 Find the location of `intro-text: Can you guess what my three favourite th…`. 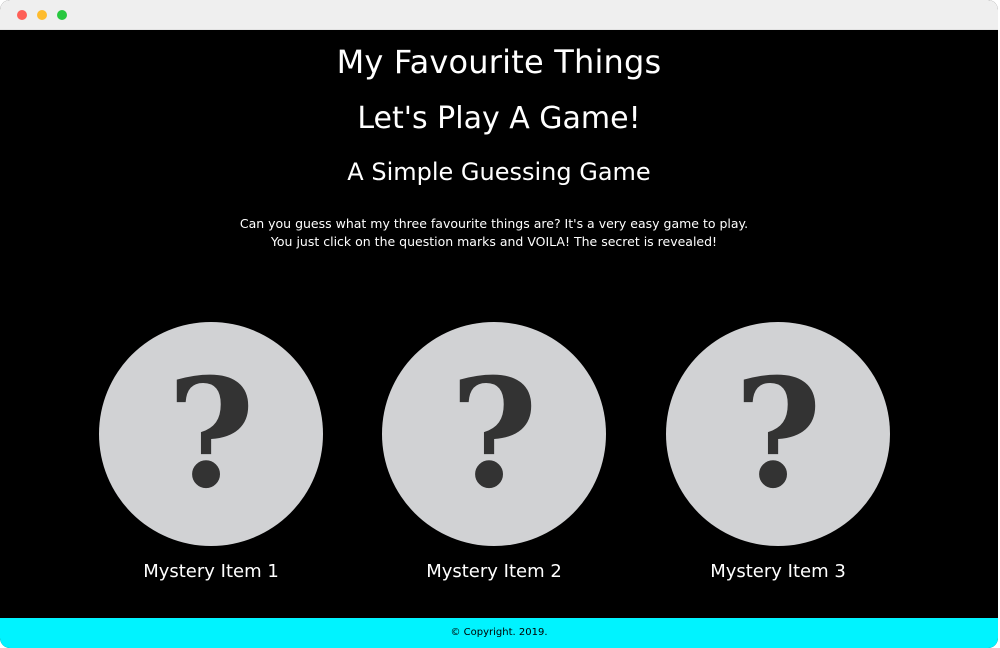

intro-text: Can you guess what my three favourite th… is located at coordinates (494, 232).